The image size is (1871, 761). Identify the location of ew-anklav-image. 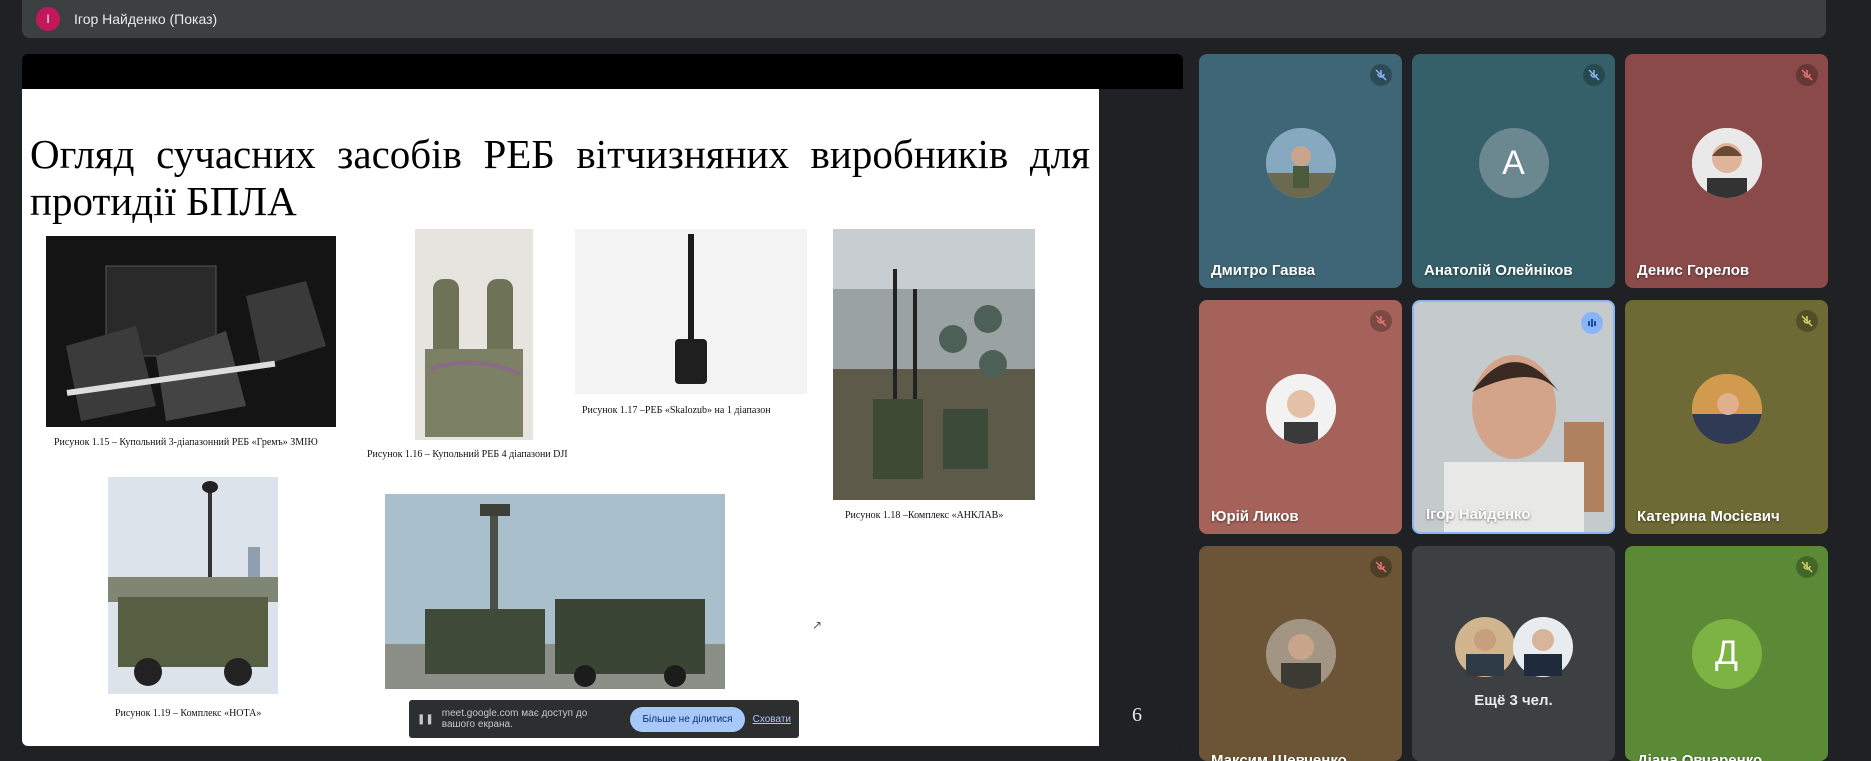
(934, 364).